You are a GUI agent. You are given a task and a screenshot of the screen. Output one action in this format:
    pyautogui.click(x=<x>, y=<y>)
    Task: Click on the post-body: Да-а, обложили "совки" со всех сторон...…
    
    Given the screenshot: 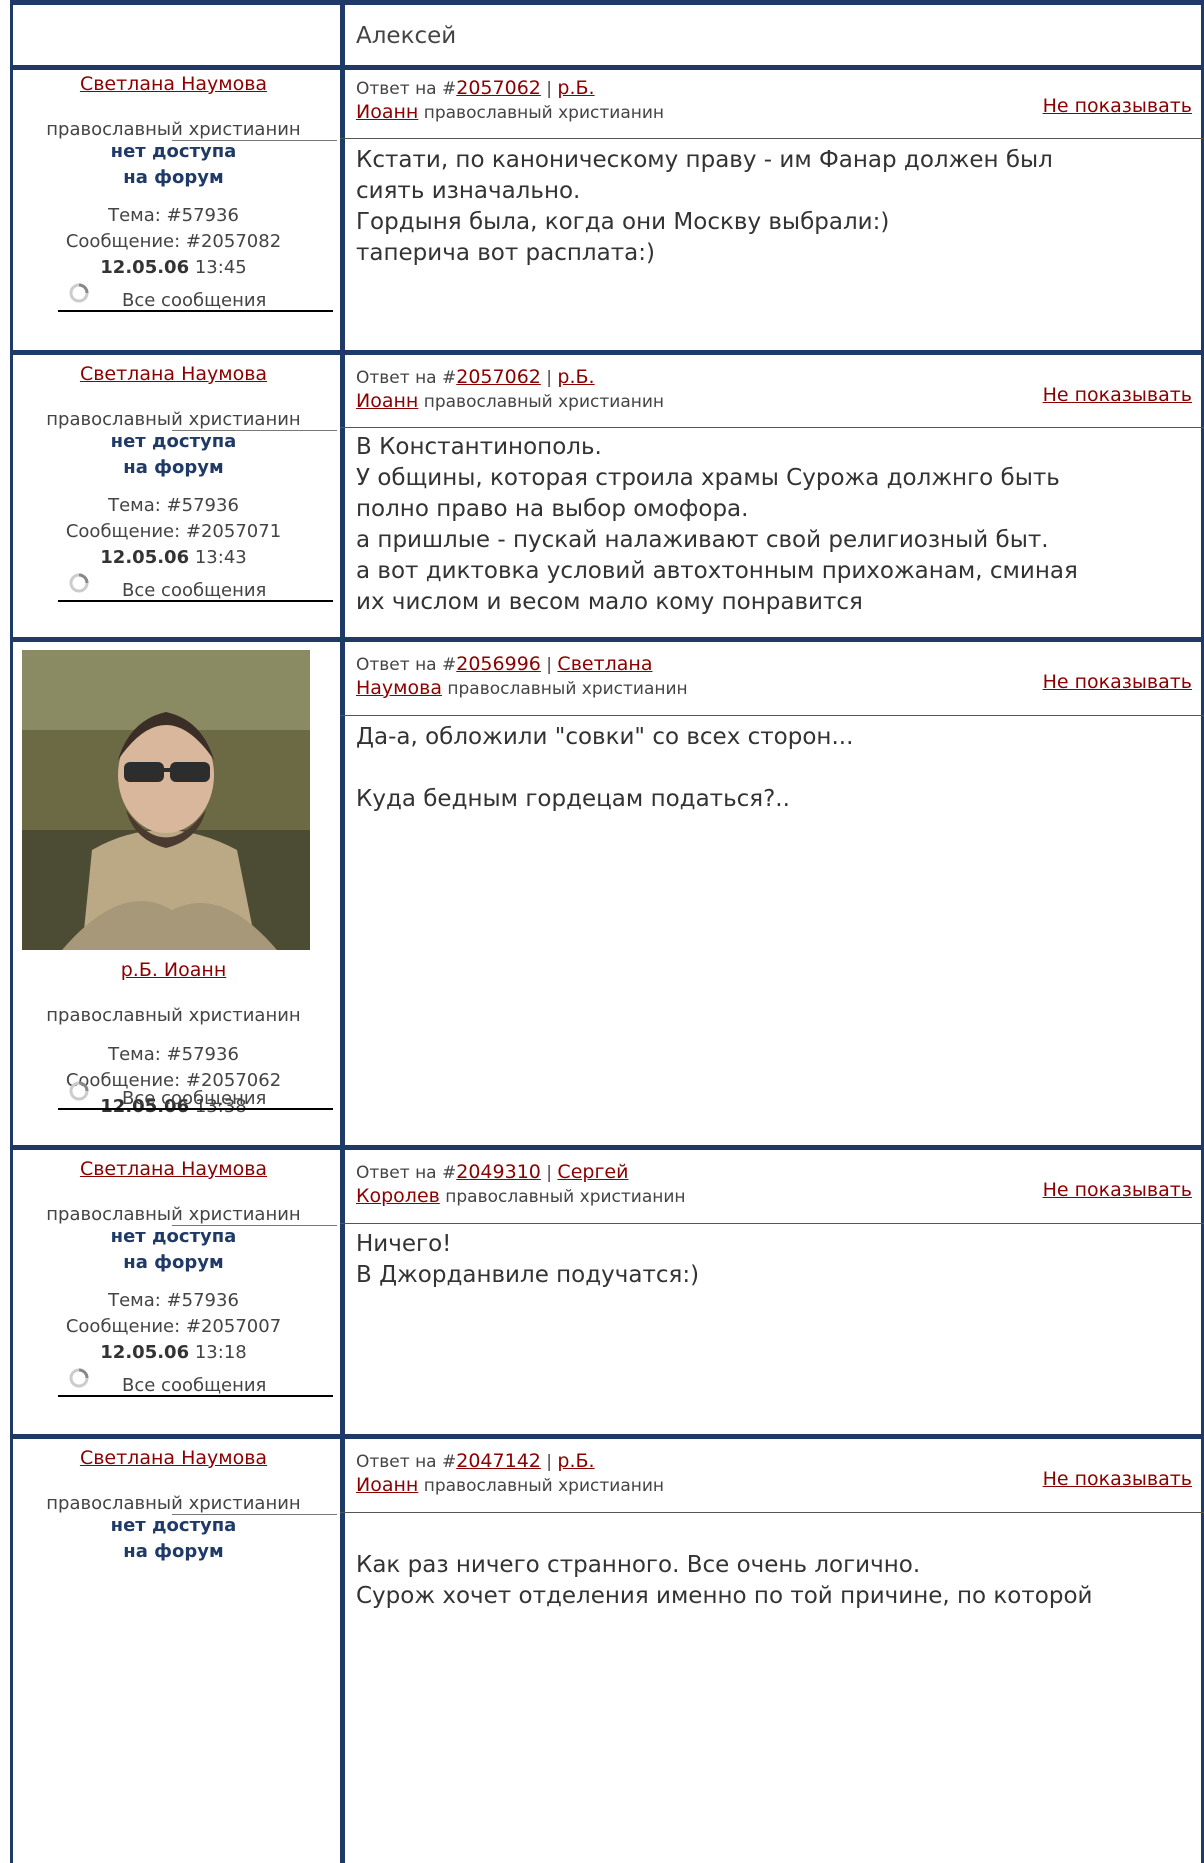 What is the action you would take?
    pyautogui.click(x=605, y=768)
    